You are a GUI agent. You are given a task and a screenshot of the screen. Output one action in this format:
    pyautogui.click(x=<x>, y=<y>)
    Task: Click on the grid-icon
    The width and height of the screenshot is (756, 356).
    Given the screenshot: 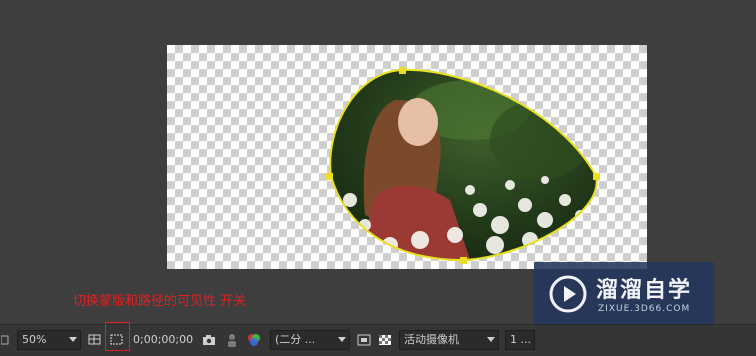 What is the action you would take?
    pyautogui.click(x=95, y=340)
    